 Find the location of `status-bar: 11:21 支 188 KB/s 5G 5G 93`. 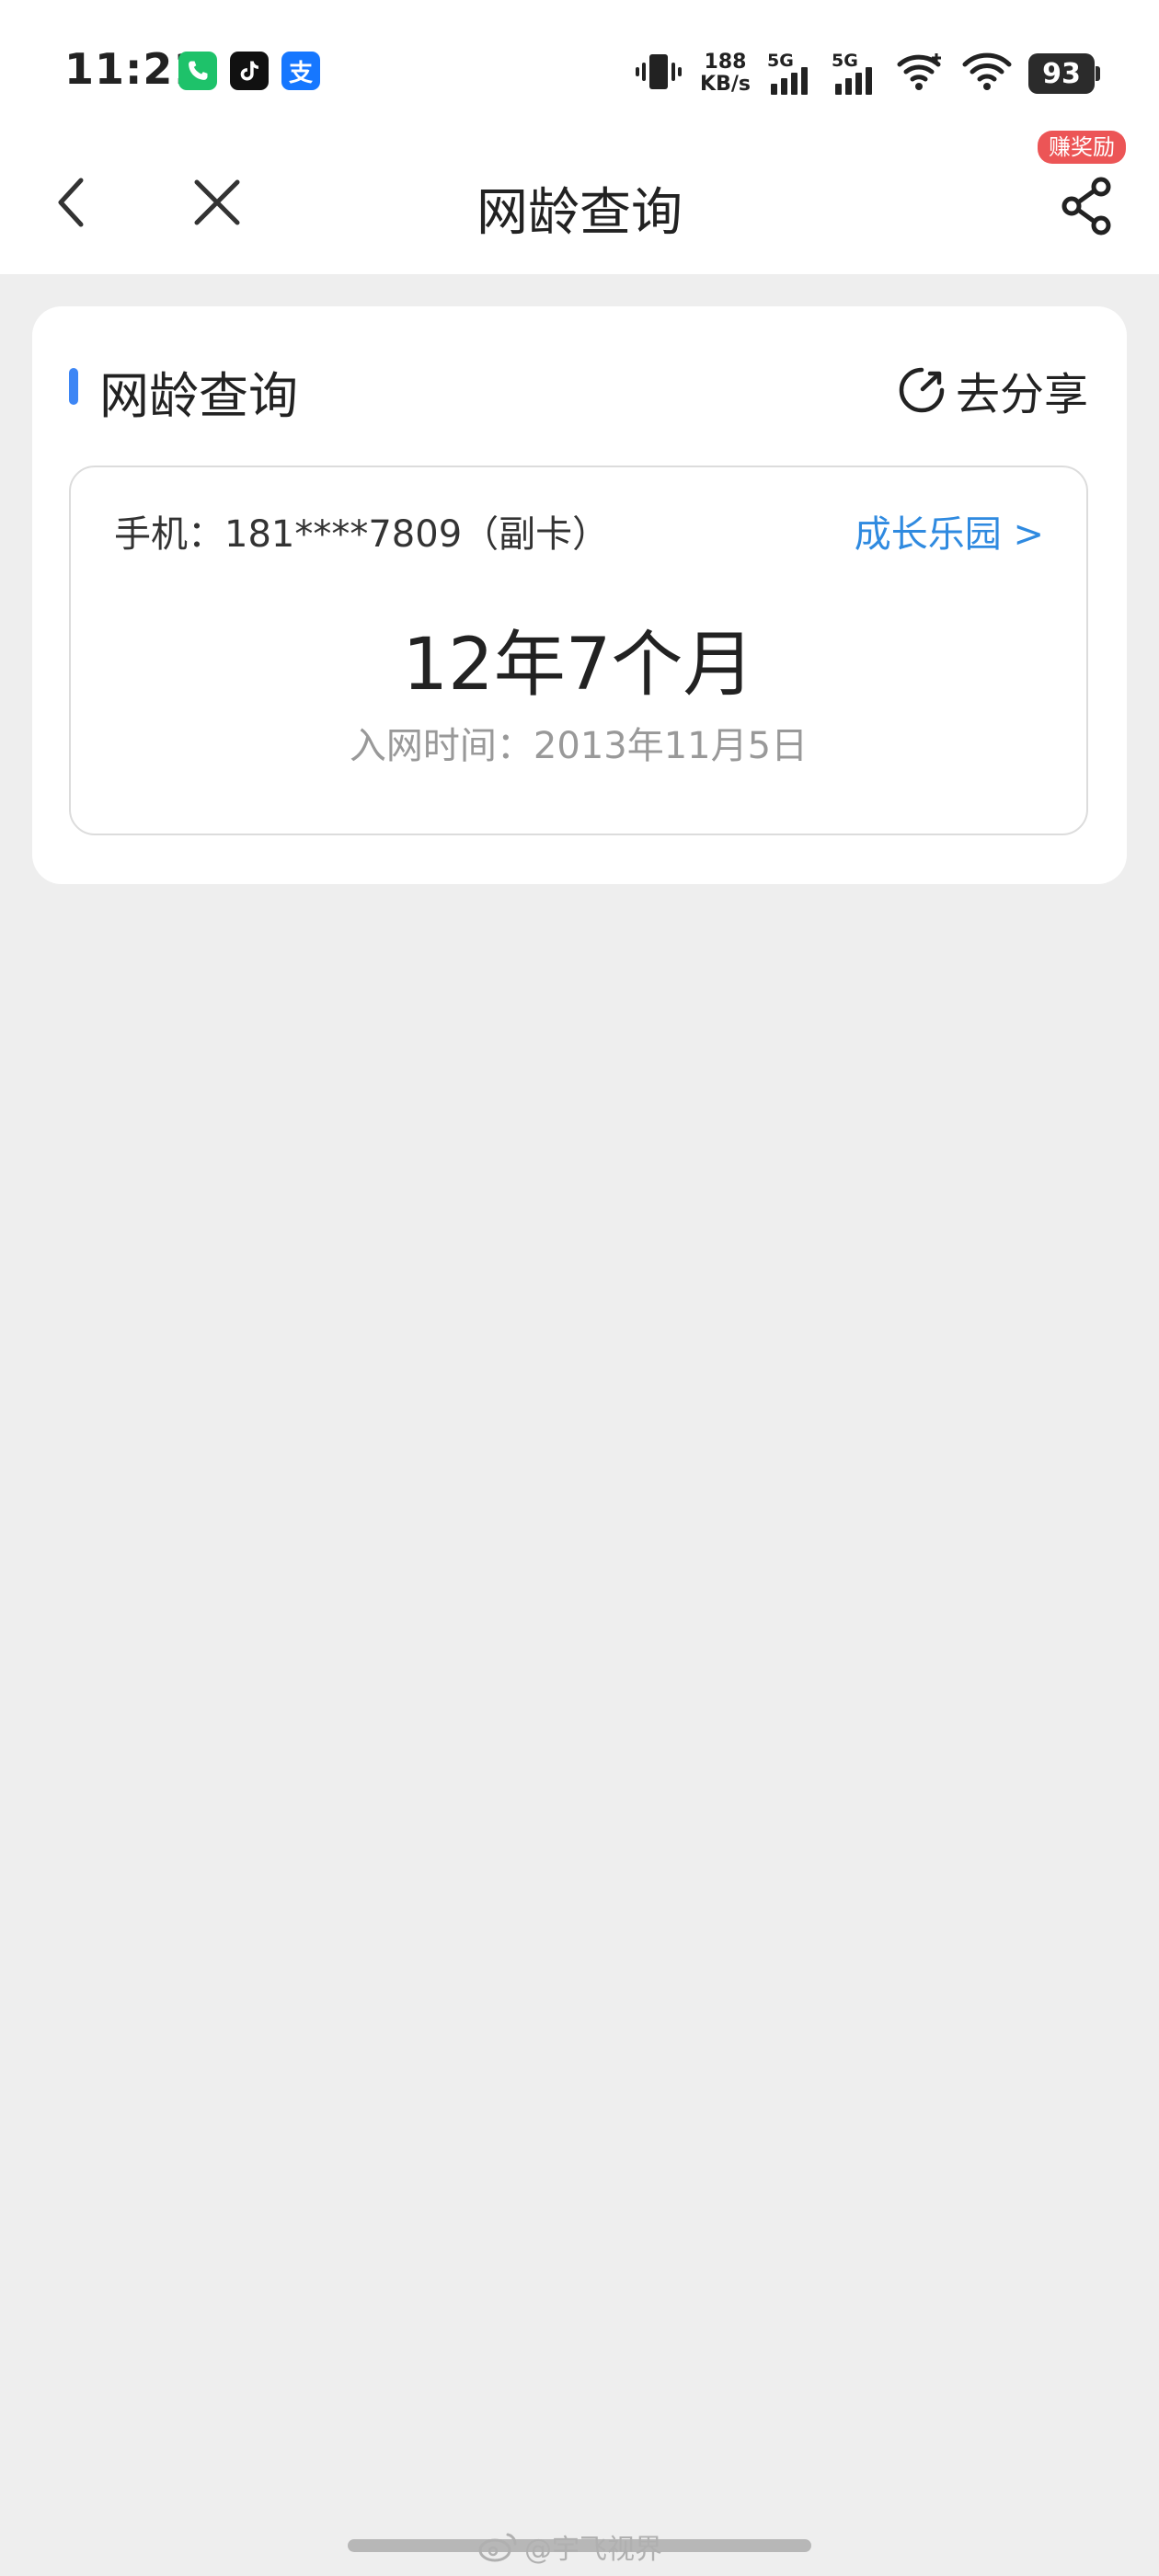

status-bar: 11:21 支 188 KB/s 5G 5G 93 is located at coordinates (579, 69).